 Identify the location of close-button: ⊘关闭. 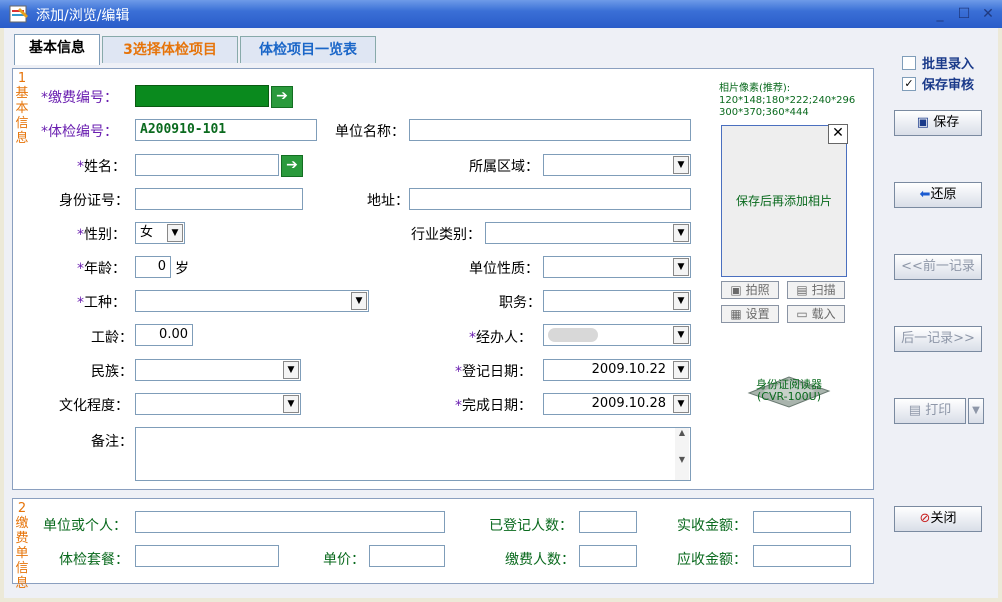
(938, 519).